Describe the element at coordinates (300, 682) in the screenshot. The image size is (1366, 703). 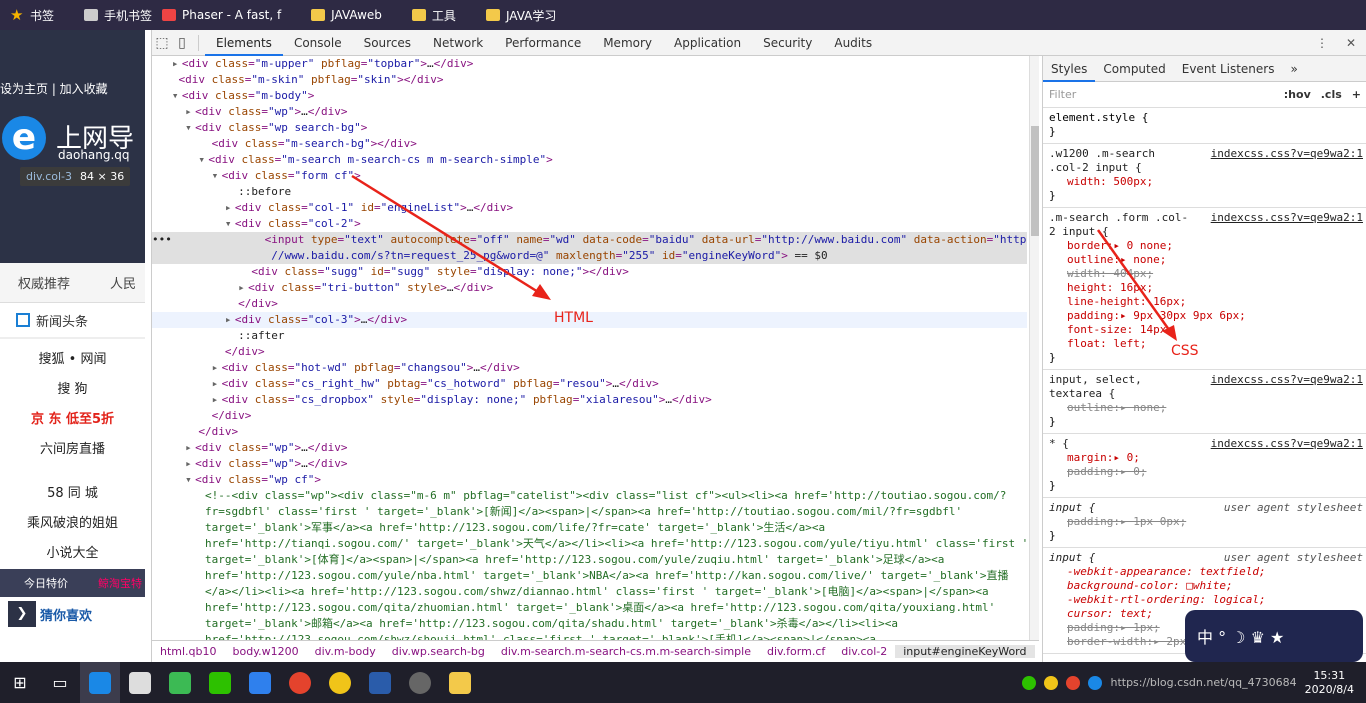
I see `chrome-taskbar-icon` at that location.